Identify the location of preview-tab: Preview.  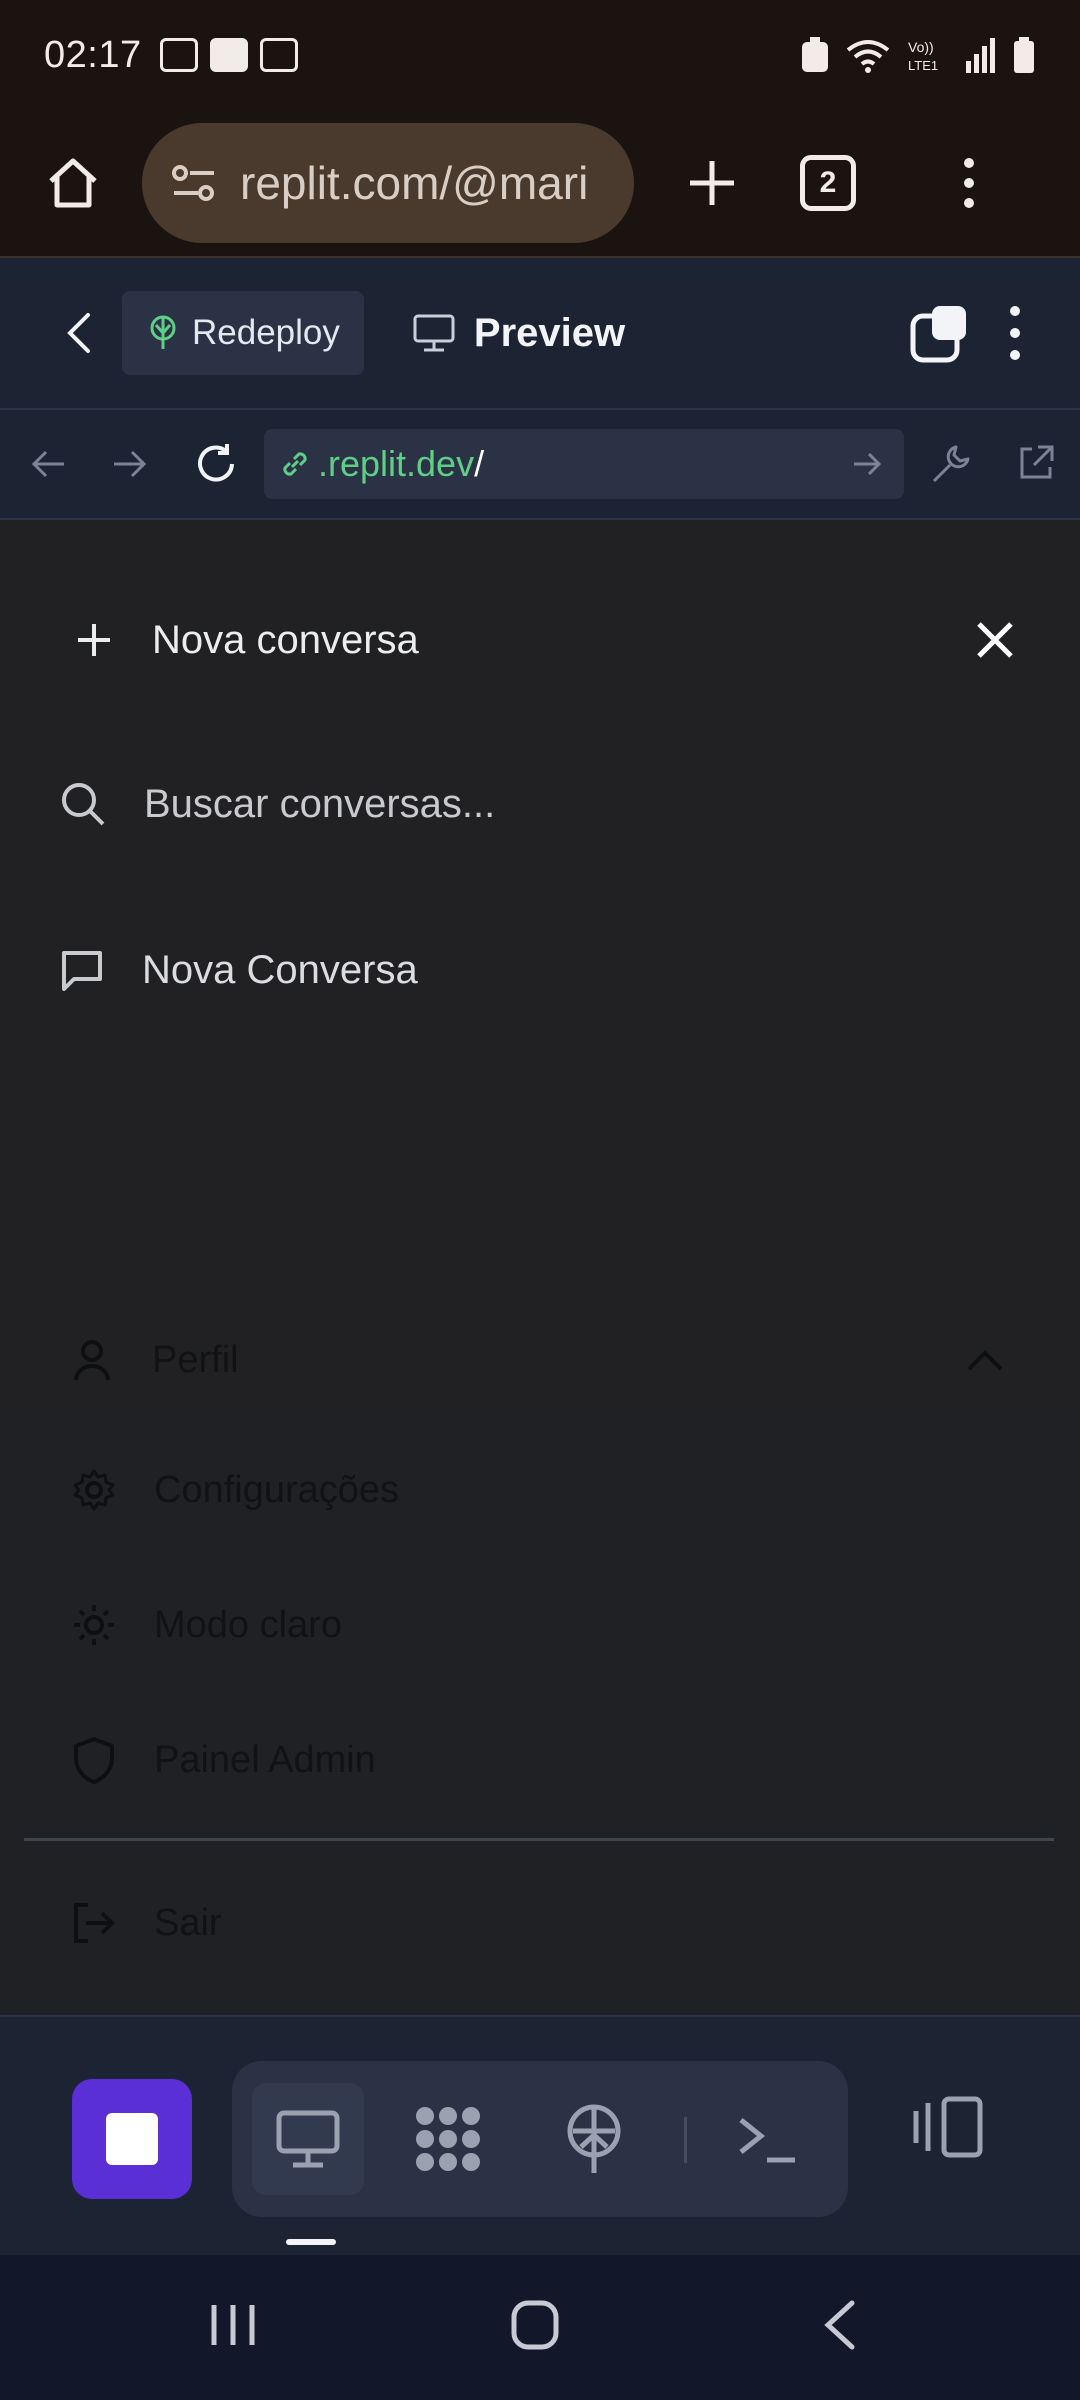
(518, 333).